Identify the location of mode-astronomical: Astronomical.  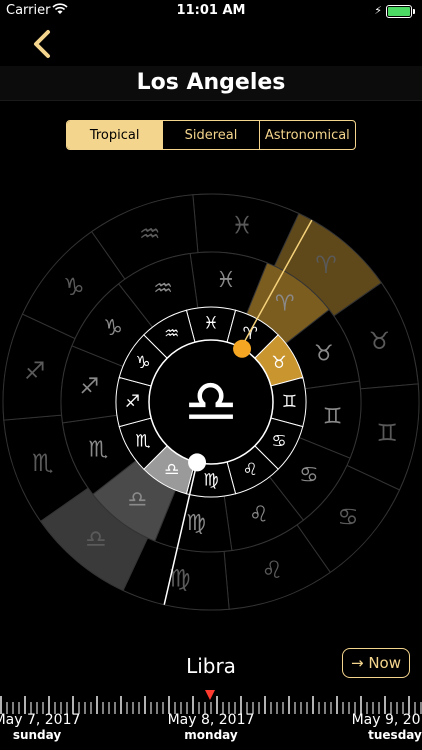
(306, 135).